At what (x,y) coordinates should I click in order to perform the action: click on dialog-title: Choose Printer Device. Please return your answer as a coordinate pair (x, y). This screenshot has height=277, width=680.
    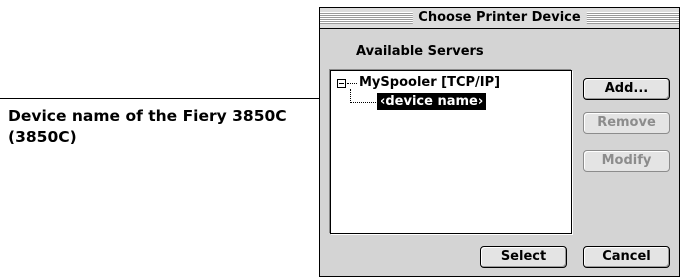
    Looking at the image, I should click on (499, 18).